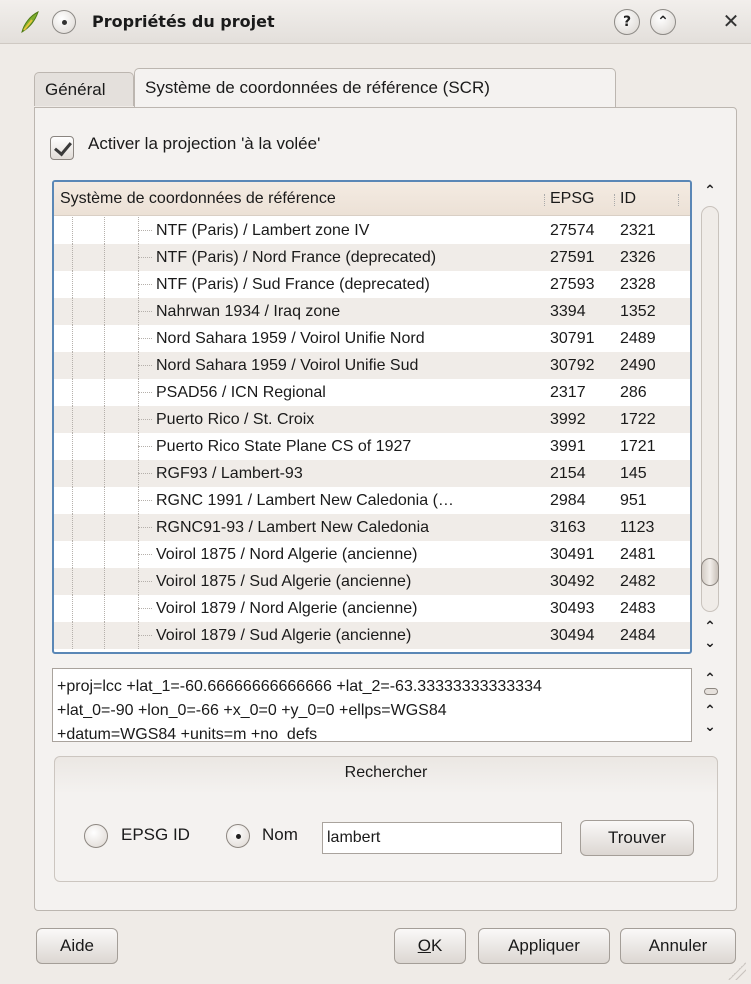  Describe the element at coordinates (430, 946) in the screenshot. I see `ok-button: OK` at that location.